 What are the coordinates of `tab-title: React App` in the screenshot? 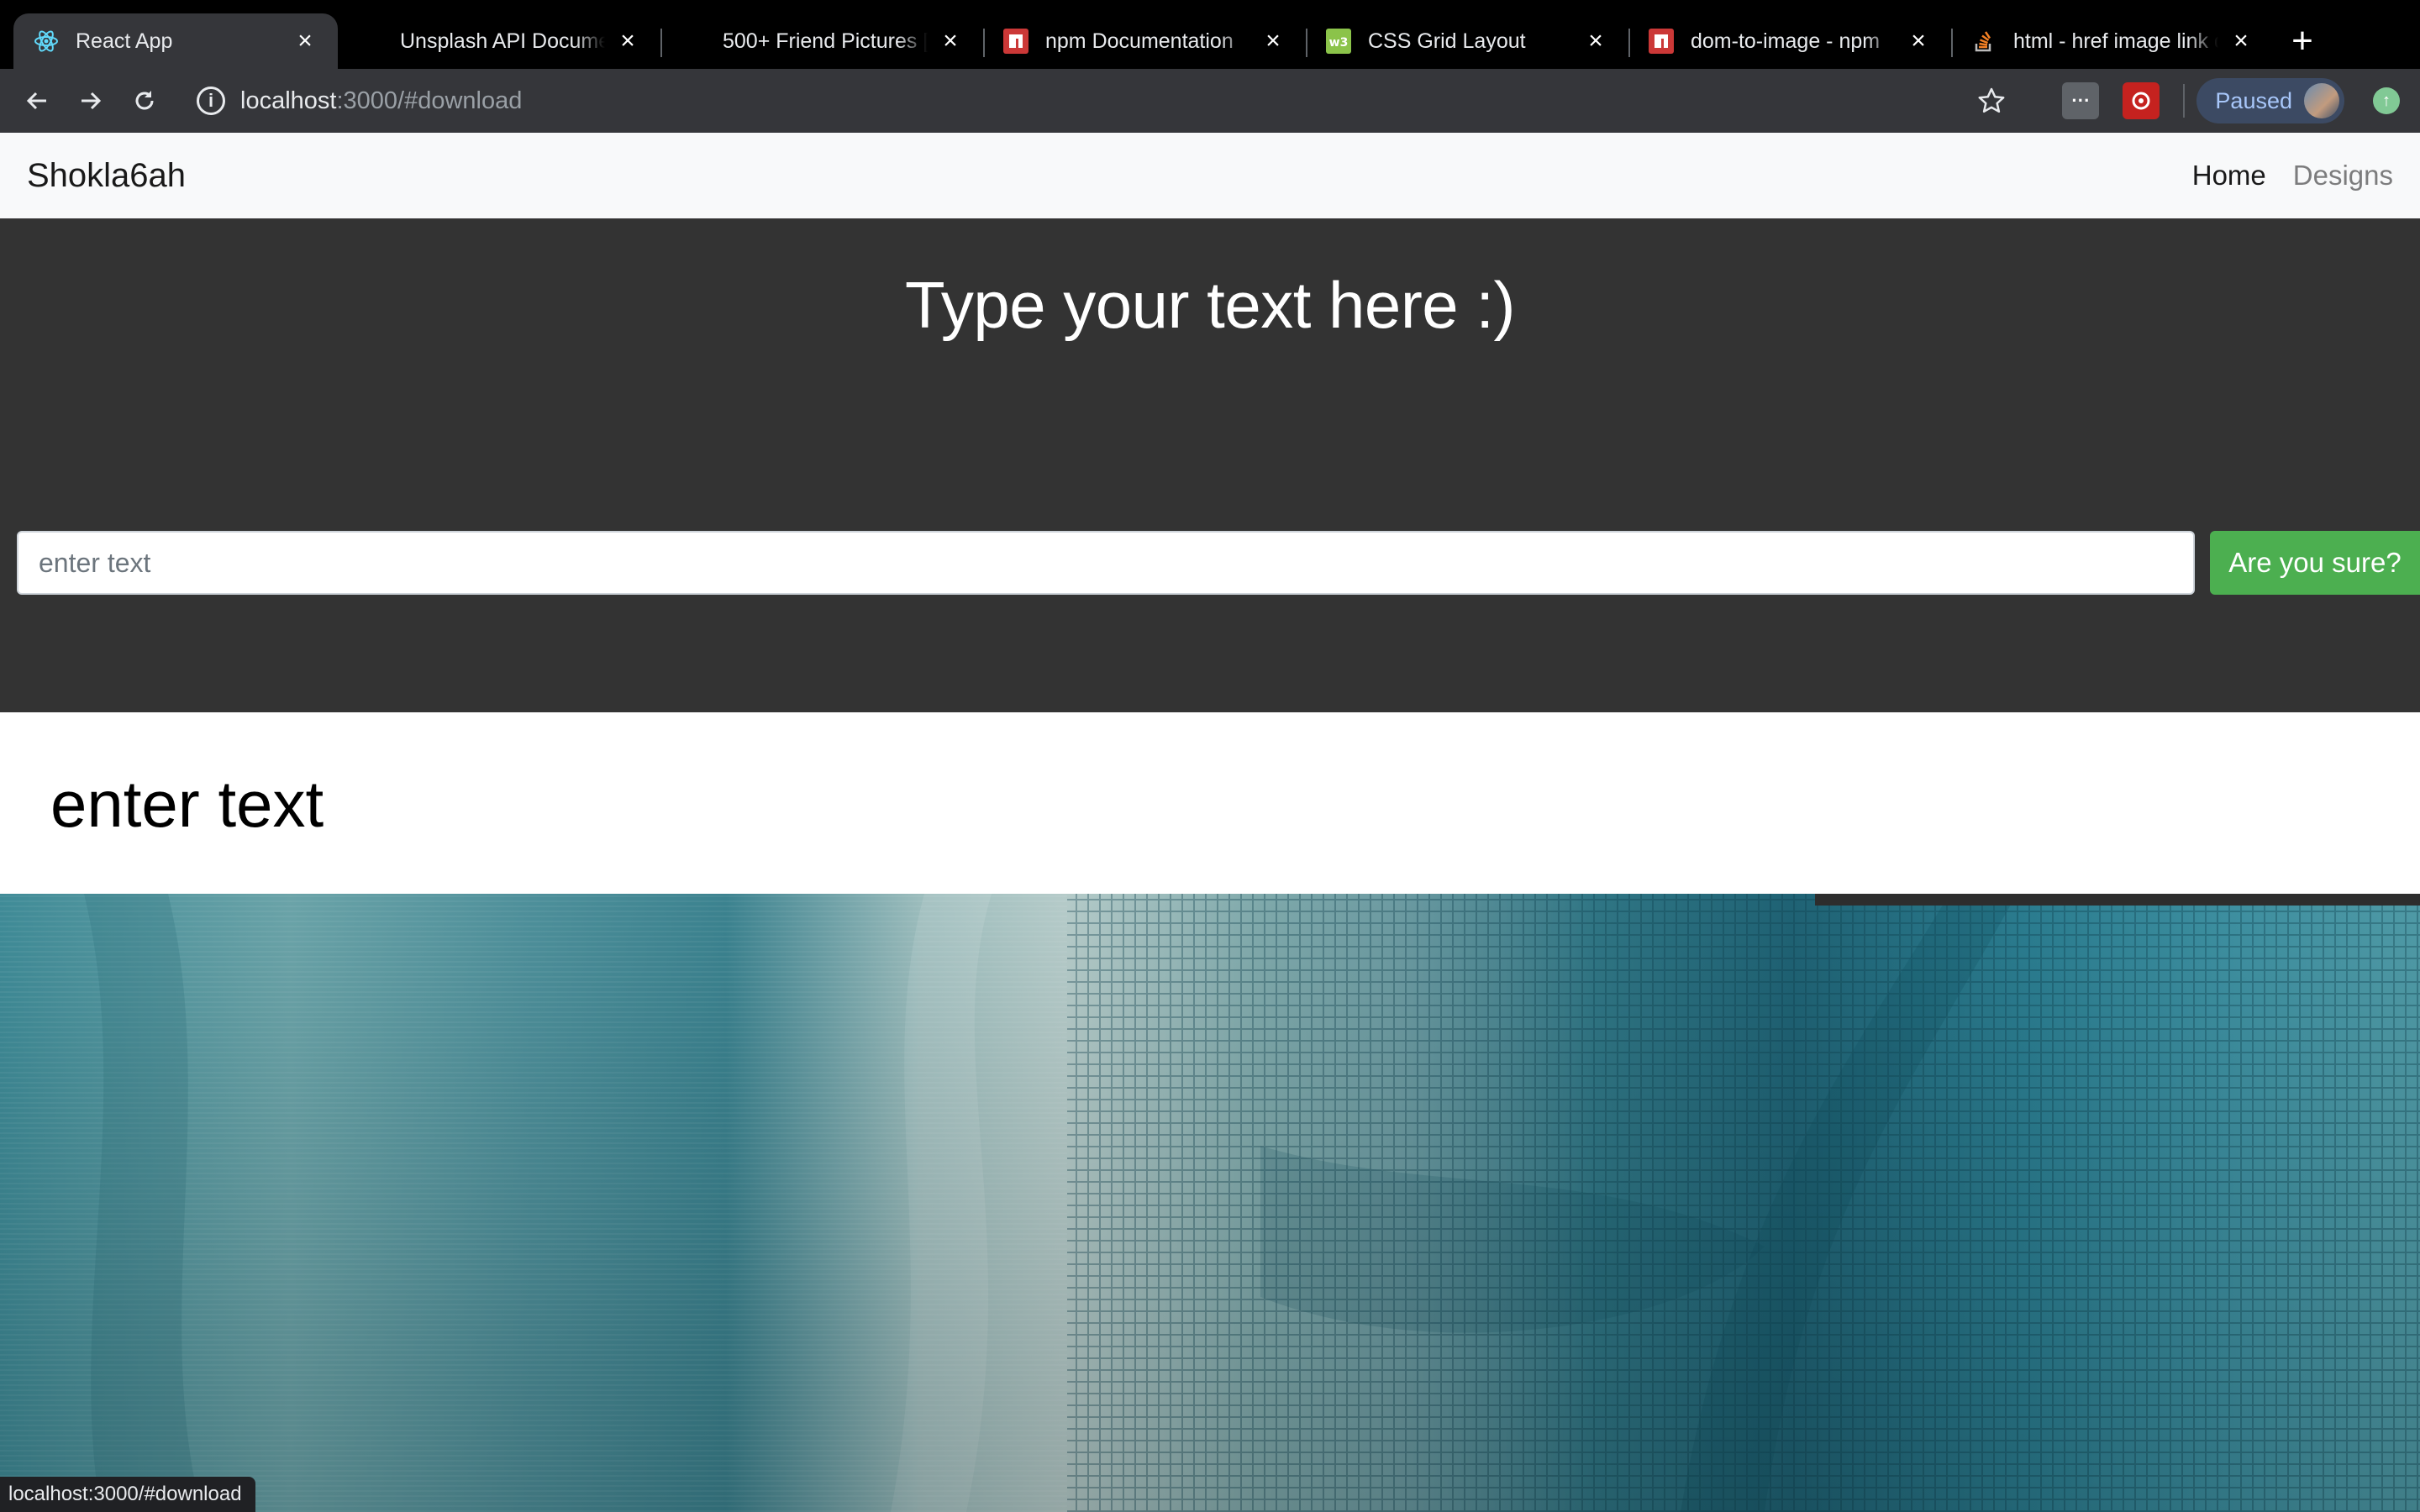 It's located at (124, 41).